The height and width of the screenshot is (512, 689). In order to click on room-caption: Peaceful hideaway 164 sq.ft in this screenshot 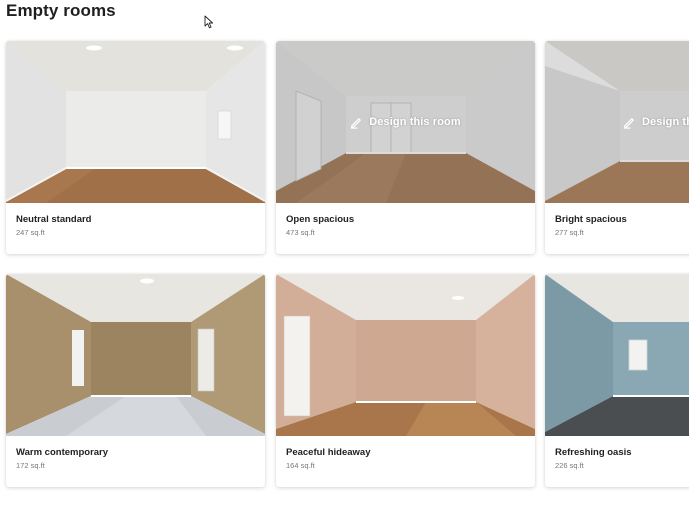, I will do `click(405, 453)`.